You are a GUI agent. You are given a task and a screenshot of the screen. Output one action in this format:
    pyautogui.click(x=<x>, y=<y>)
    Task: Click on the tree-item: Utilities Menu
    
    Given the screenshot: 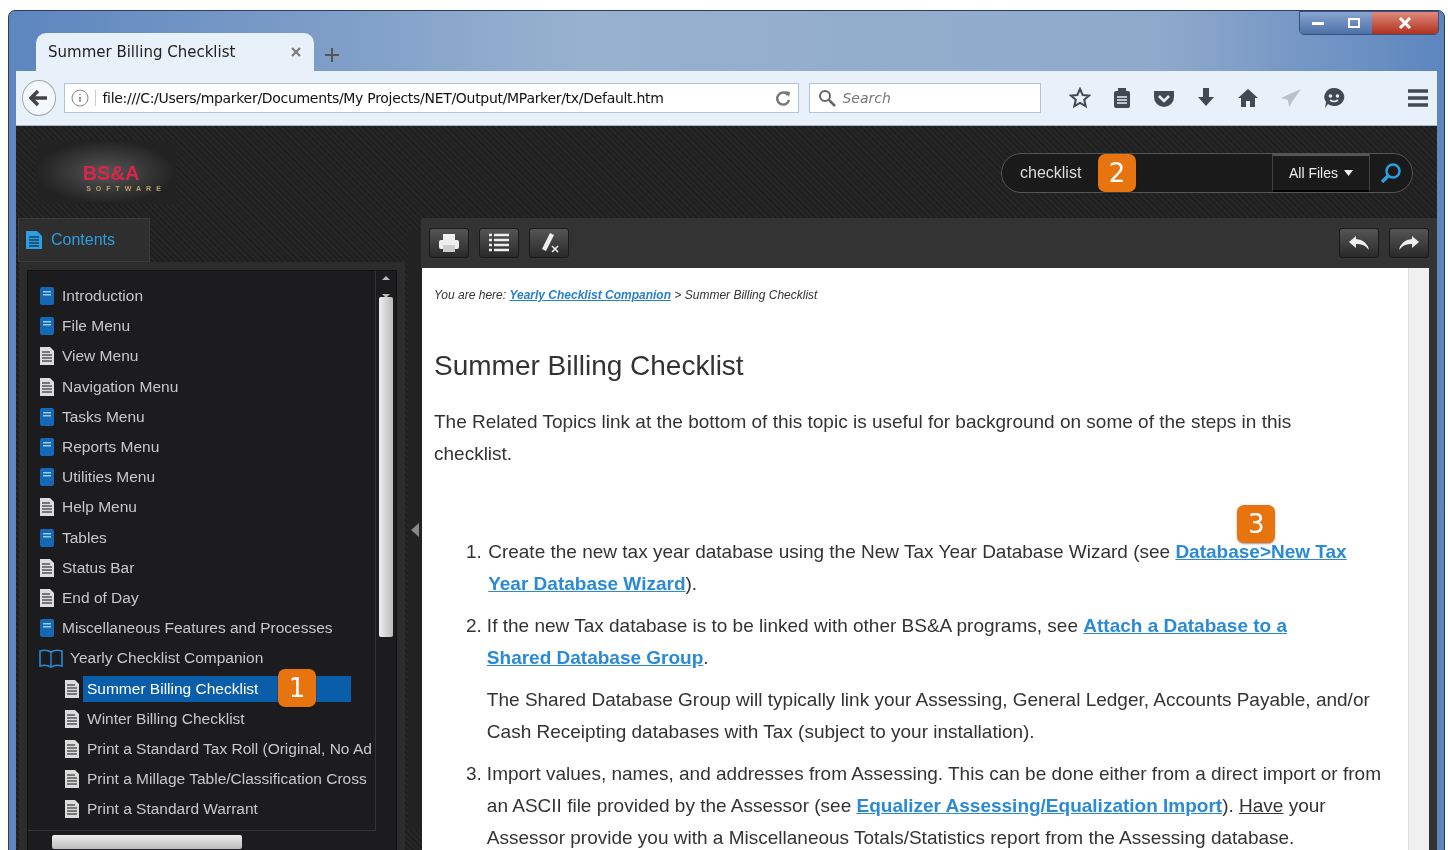 What is the action you would take?
    pyautogui.click(x=111, y=477)
    